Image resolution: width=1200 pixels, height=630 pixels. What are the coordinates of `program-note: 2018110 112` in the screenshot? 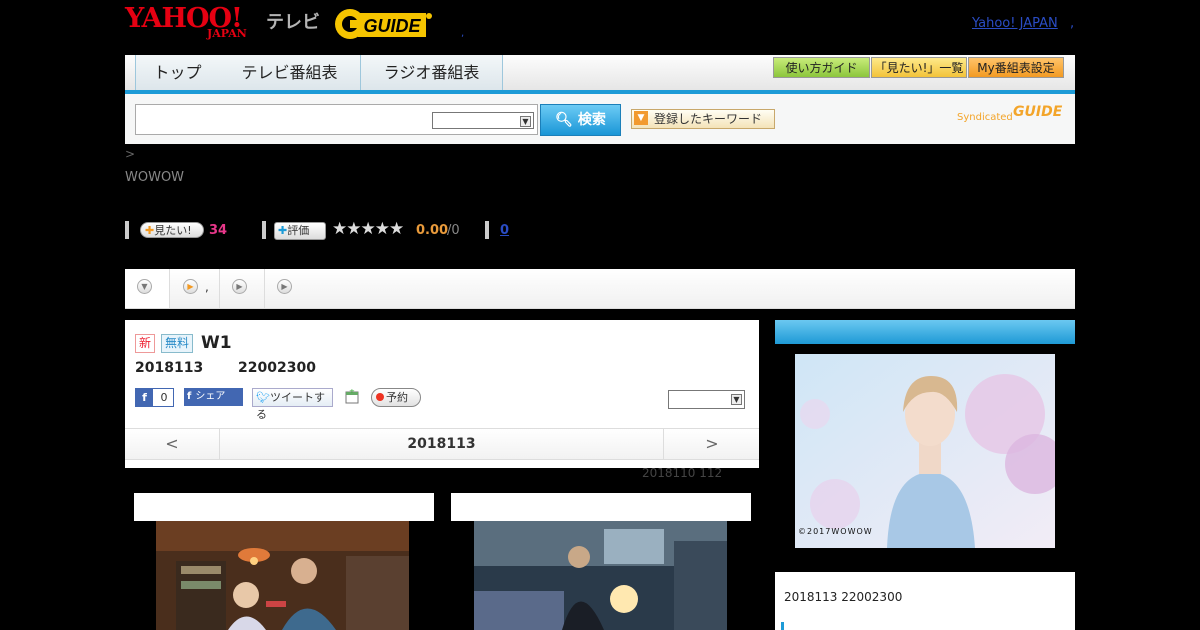 It's located at (682, 473).